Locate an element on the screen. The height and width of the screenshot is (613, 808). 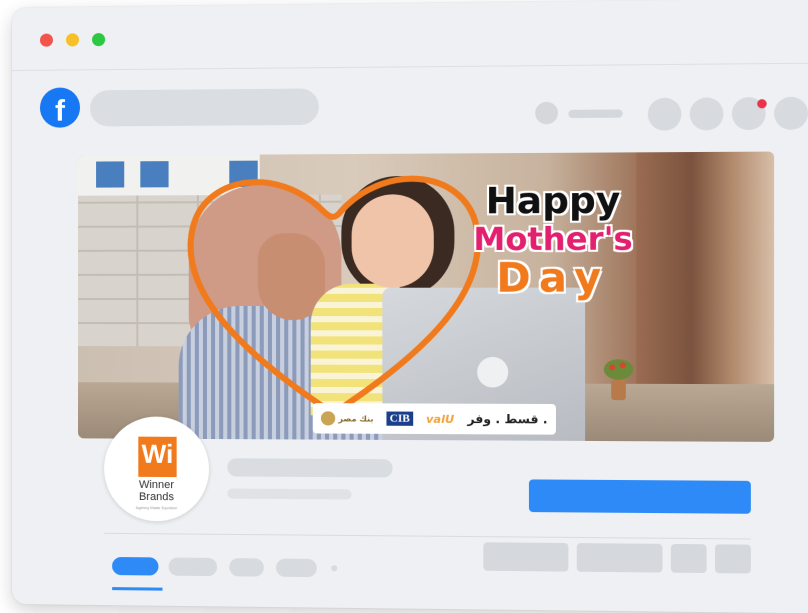
primary-action-button is located at coordinates (640, 496).